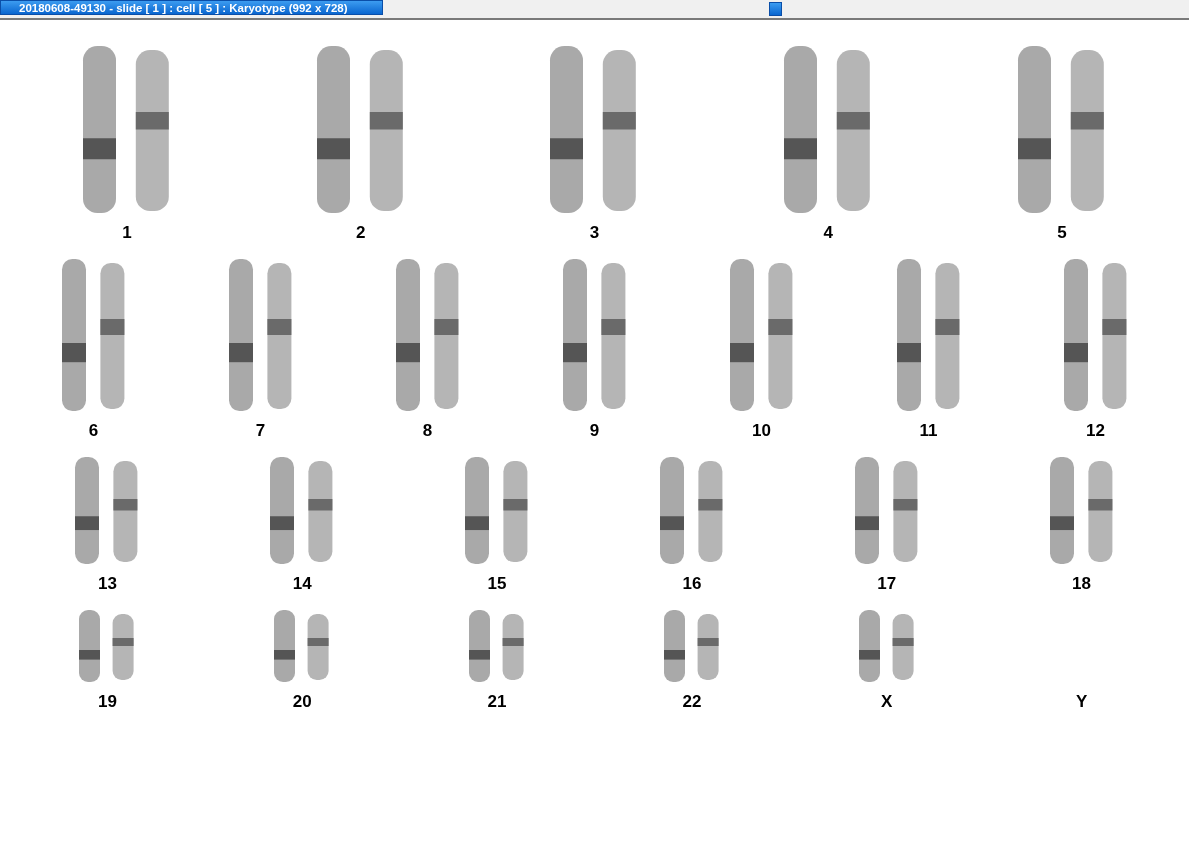  What do you see at coordinates (302, 702) in the screenshot?
I see `chromosome-number: 20` at bounding box center [302, 702].